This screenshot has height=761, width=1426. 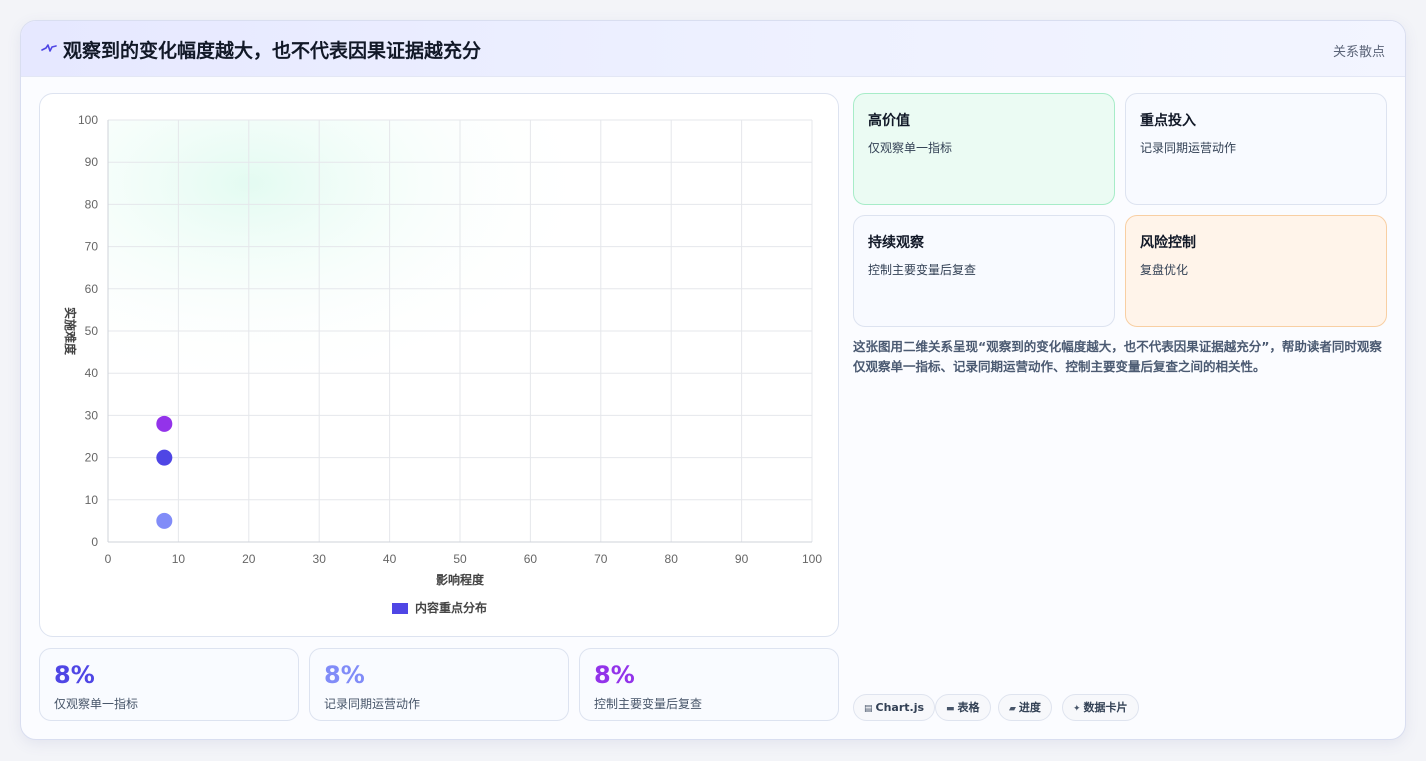 What do you see at coordinates (1188, 148) in the screenshot?
I see `quadrant-desc: 记录同期运营动作` at bounding box center [1188, 148].